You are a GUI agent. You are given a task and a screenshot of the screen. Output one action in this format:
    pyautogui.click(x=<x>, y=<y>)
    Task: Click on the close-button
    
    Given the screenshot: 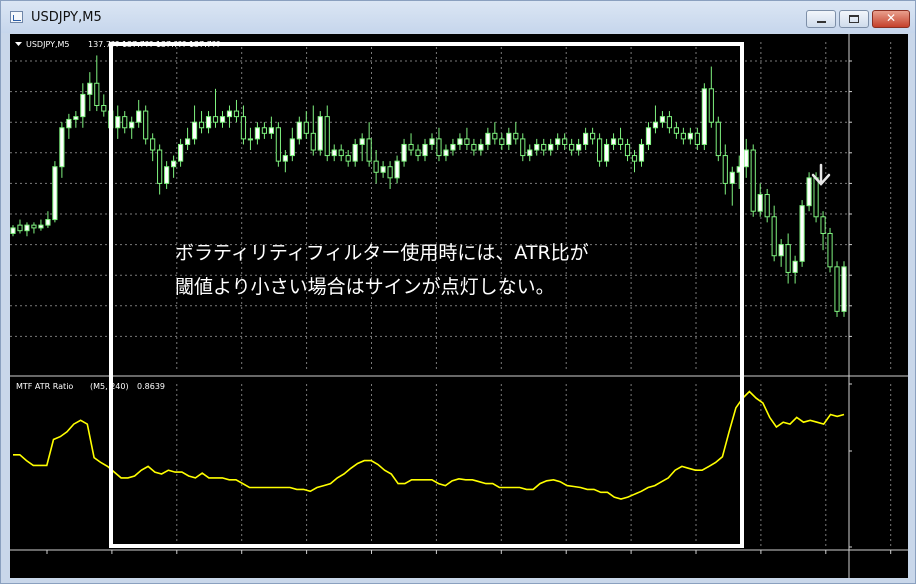 What is the action you would take?
    pyautogui.click(x=891, y=19)
    